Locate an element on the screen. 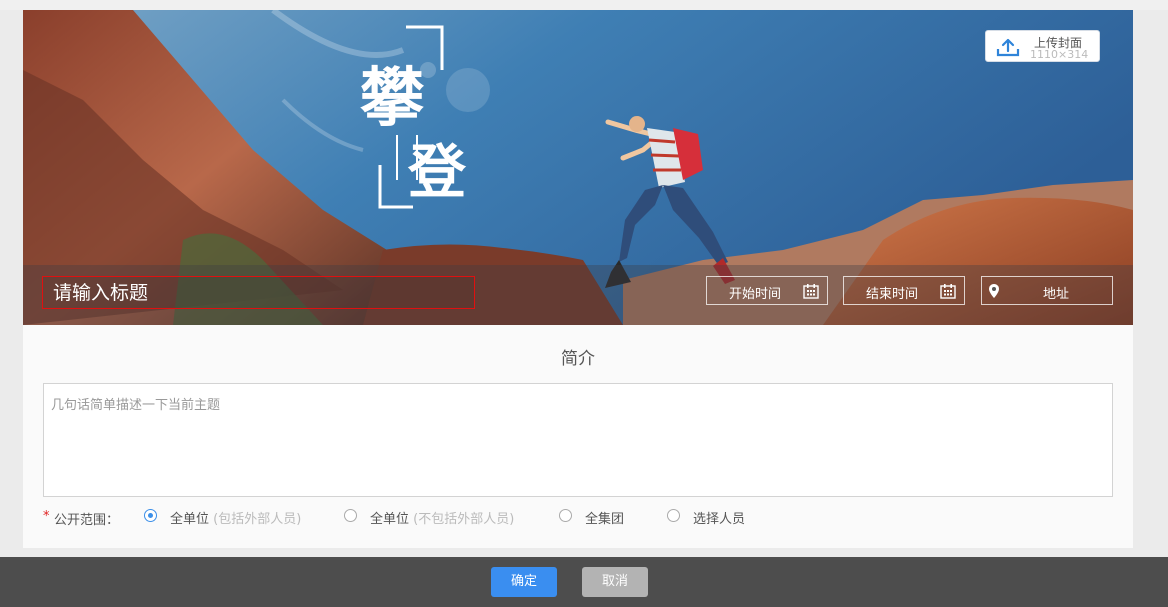 Image resolution: width=1168 pixels, height=607 pixels. start-time-field: 开始时间 is located at coordinates (767, 290).